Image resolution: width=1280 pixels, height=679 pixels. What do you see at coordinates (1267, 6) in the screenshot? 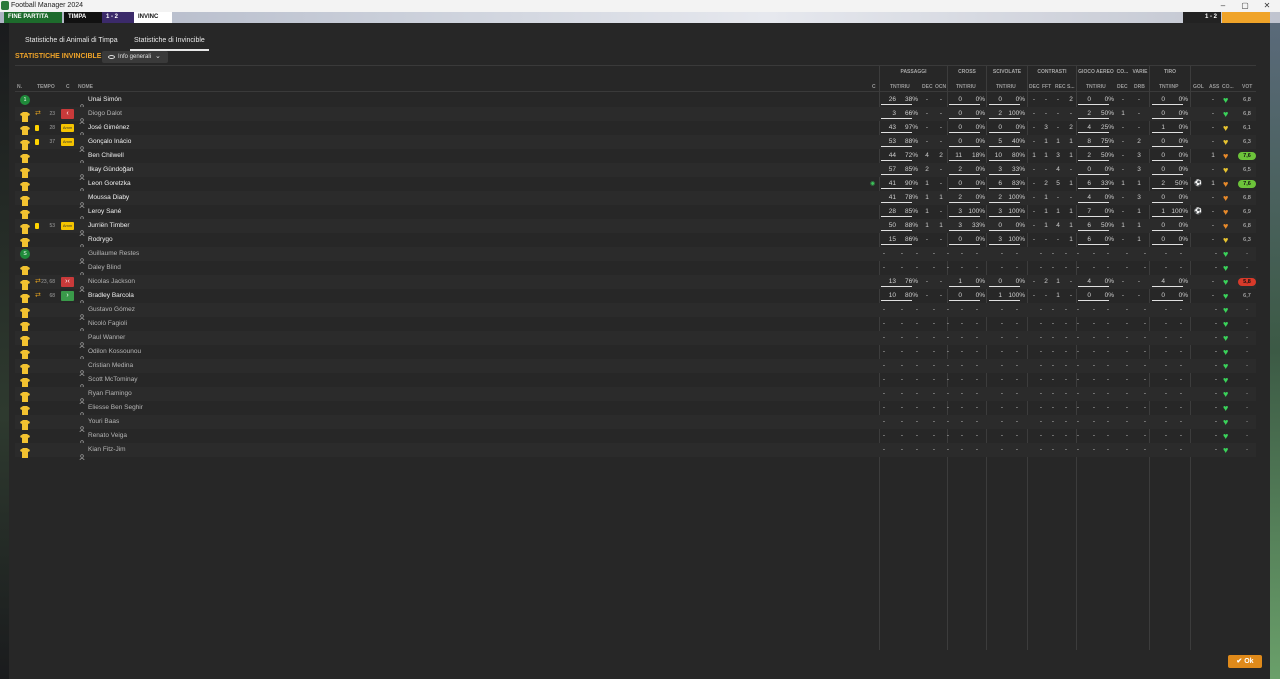
I see `close-icon: ✕` at bounding box center [1267, 6].